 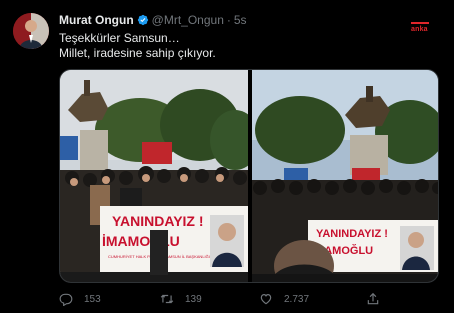 I want to click on share-button, so click(x=373, y=299).